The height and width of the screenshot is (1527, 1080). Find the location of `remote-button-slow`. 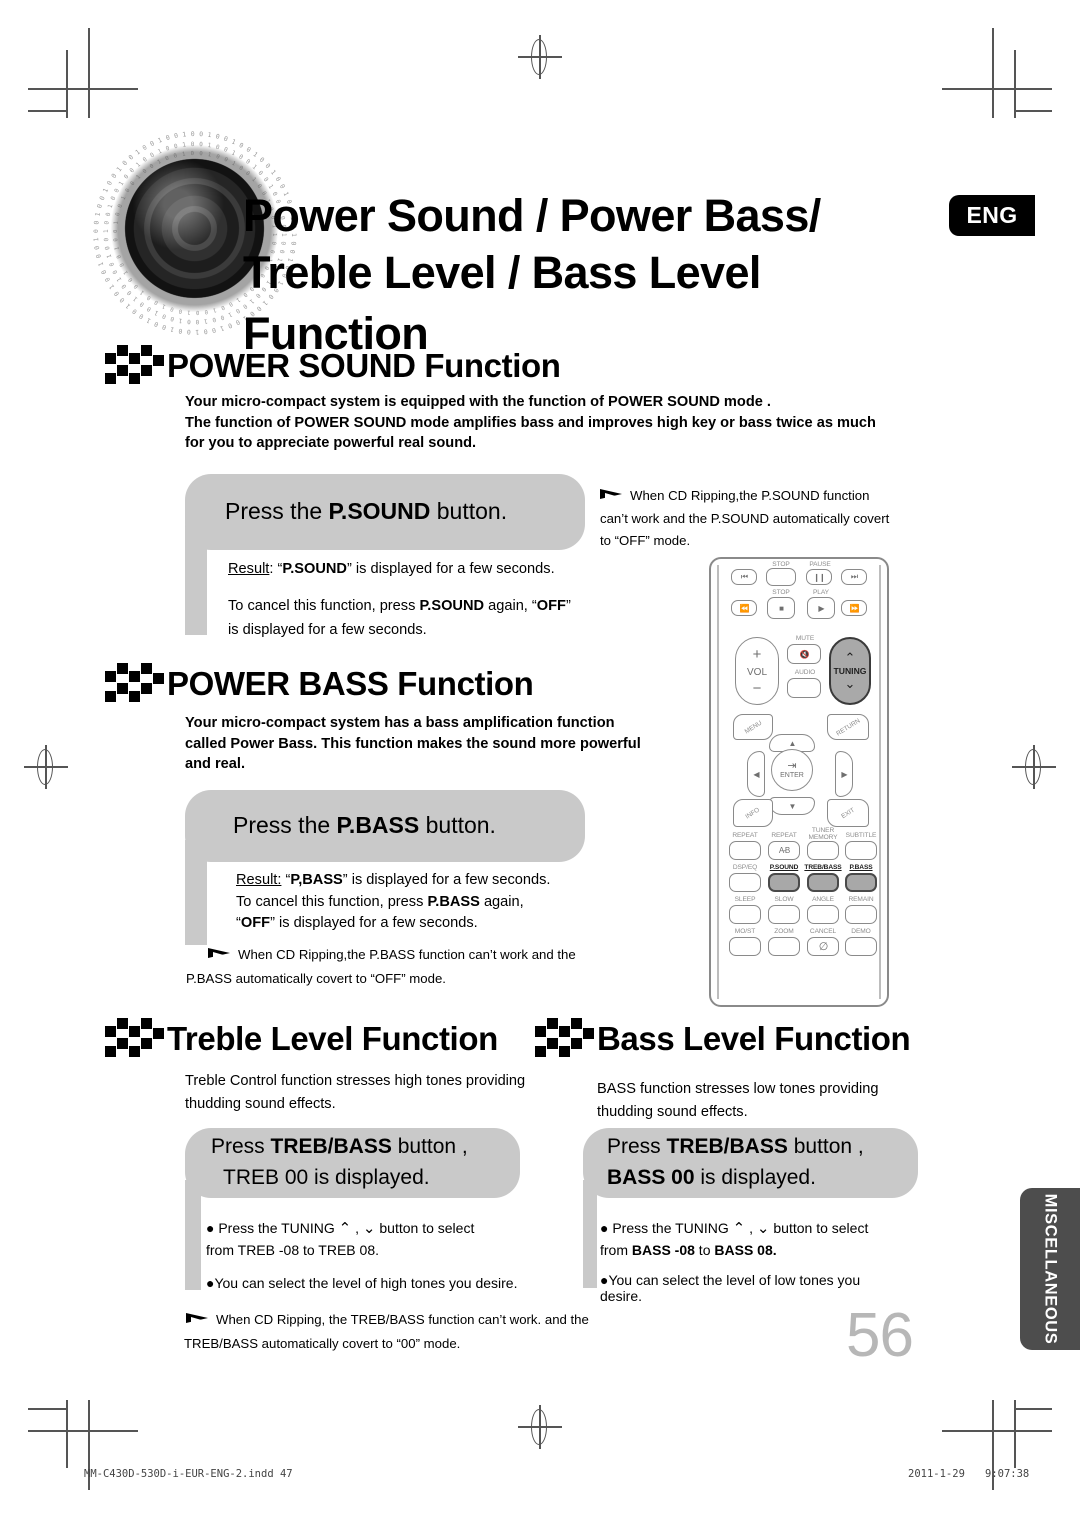

remote-button-slow is located at coordinates (784, 914).